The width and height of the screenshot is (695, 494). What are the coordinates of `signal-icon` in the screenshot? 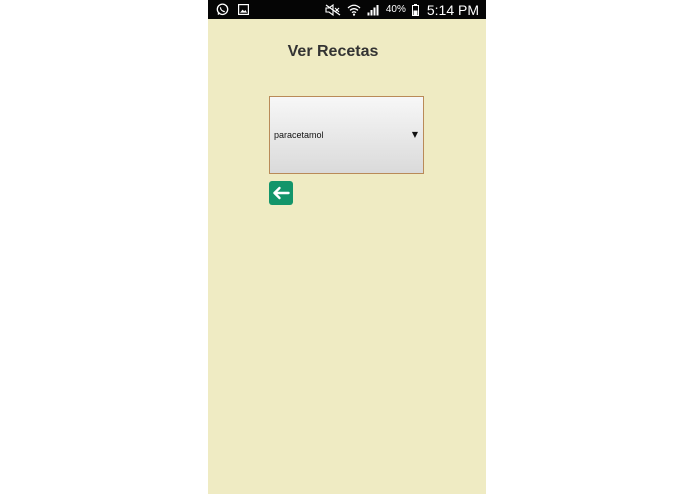 It's located at (373, 10).